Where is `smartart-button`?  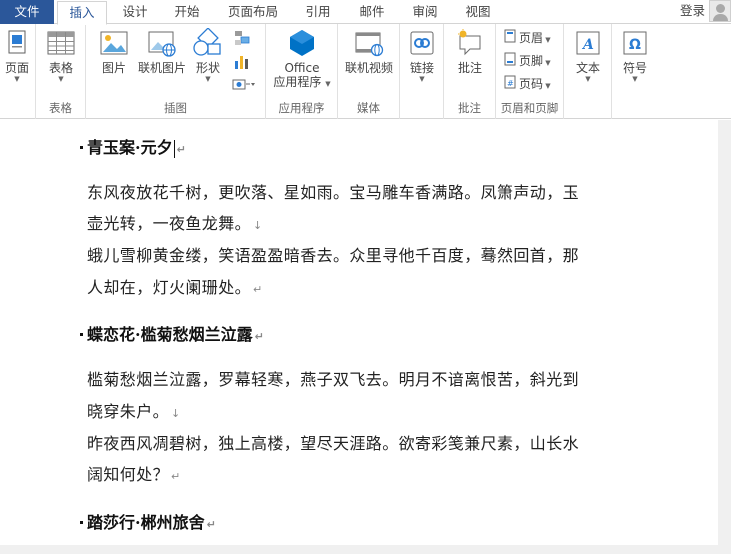 smartart-button is located at coordinates (242, 38).